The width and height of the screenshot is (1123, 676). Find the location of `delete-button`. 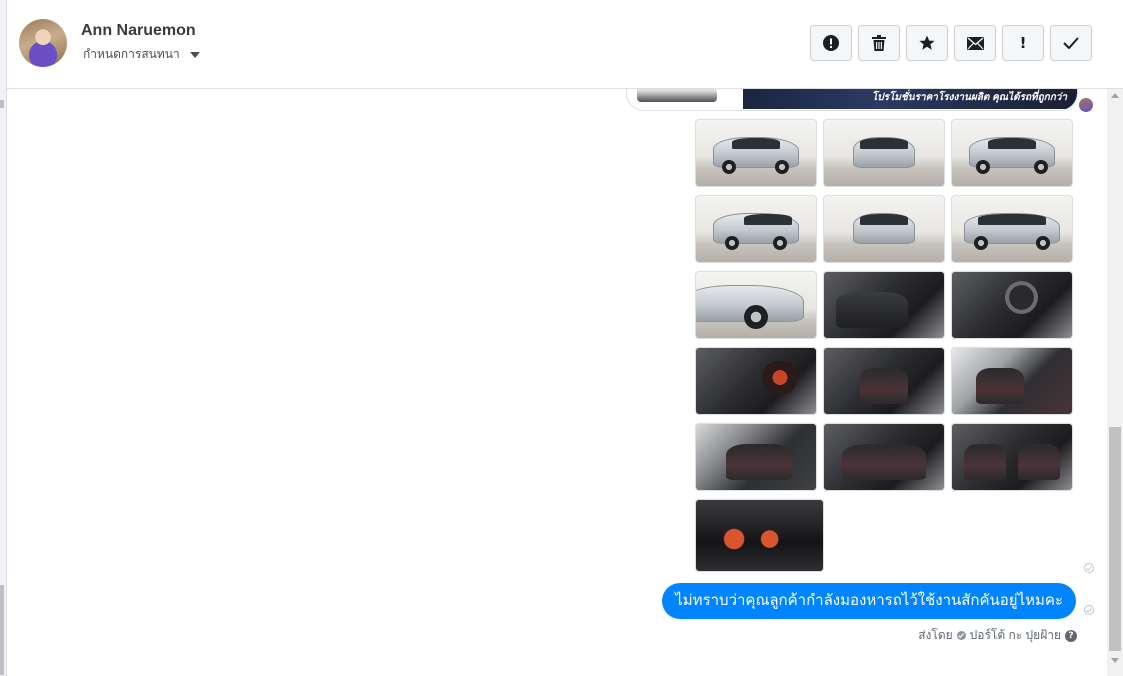

delete-button is located at coordinates (879, 43).